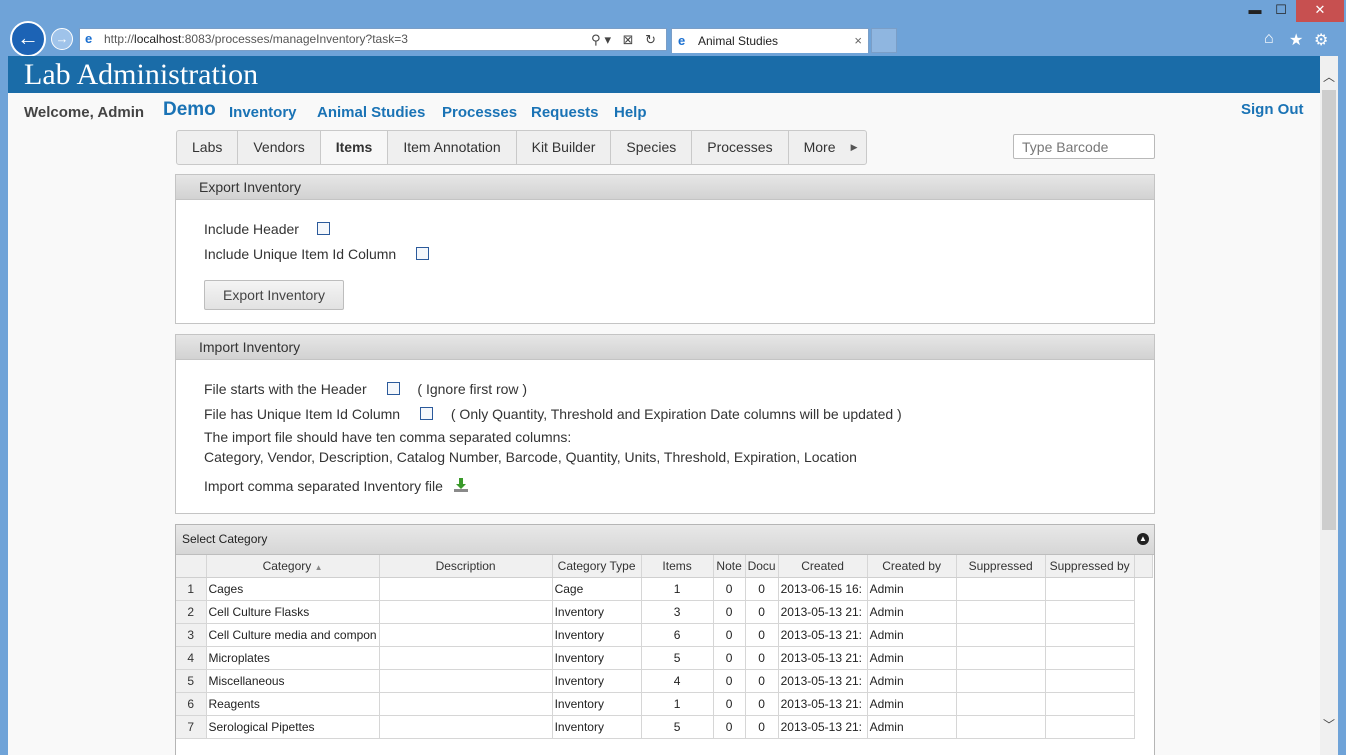 This screenshot has height=755, width=1346. What do you see at coordinates (293, 658) in the screenshot?
I see `cell-category: Microplates` at bounding box center [293, 658].